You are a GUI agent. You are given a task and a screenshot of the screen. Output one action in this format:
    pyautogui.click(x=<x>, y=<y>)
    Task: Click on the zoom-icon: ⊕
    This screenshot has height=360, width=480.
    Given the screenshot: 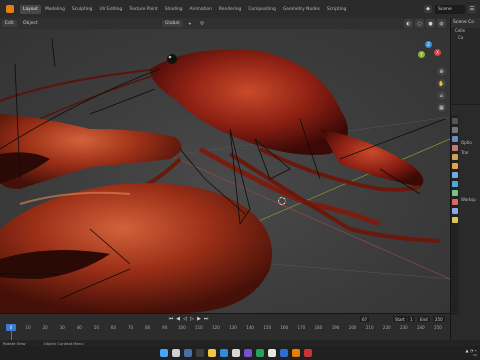 What is the action you would take?
    pyautogui.click(x=441, y=71)
    